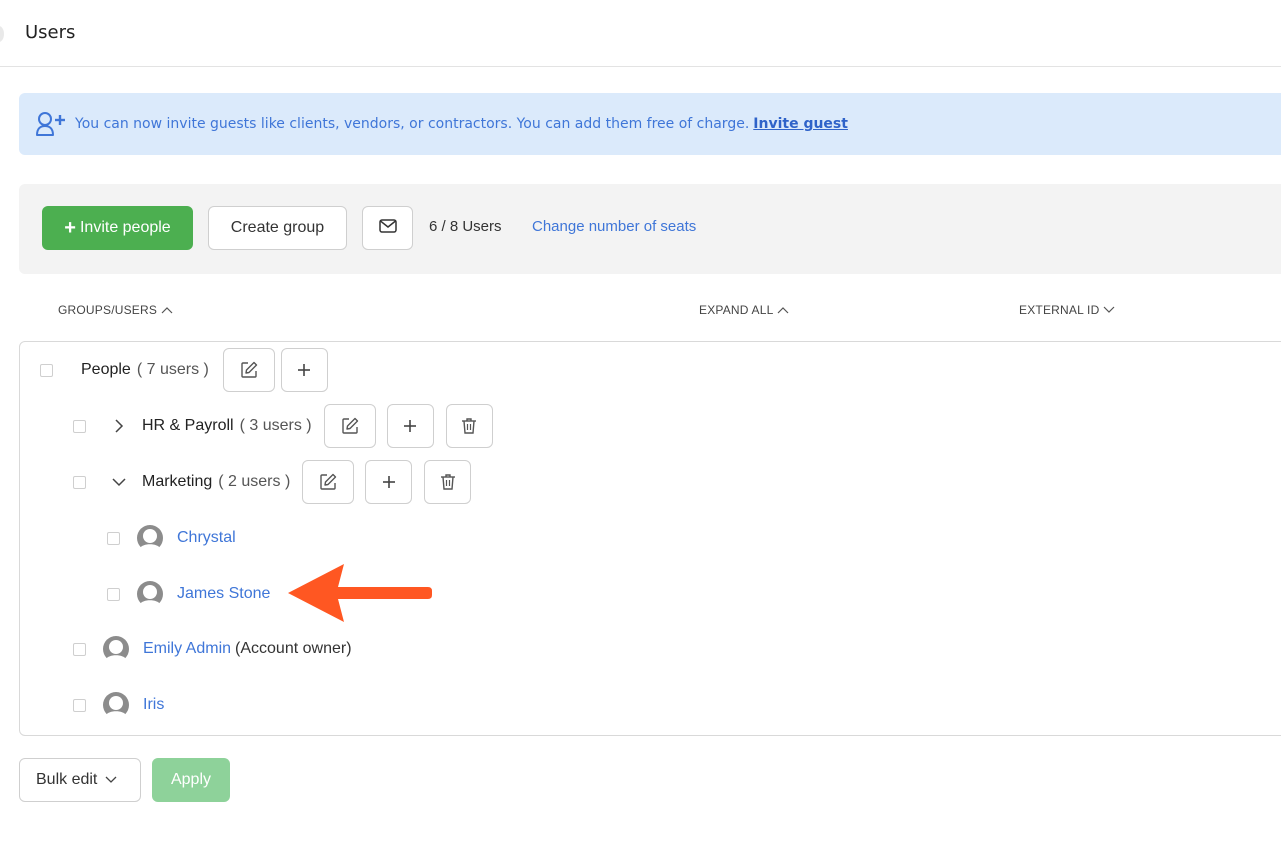 Image resolution: width=1281 pixels, height=857 pixels. What do you see at coordinates (67, 779) in the screenshot?
I see `bulk-edit-label: Bulk edit` at bounding box center [67, 779].